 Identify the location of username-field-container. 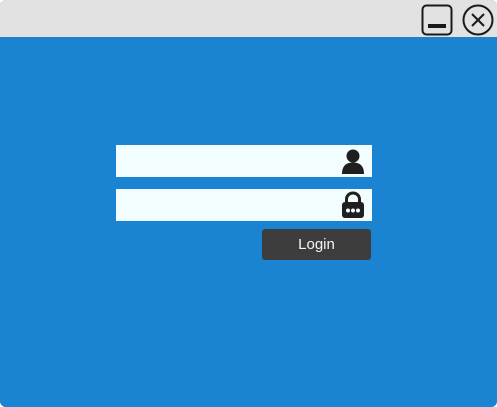
(244, 161).